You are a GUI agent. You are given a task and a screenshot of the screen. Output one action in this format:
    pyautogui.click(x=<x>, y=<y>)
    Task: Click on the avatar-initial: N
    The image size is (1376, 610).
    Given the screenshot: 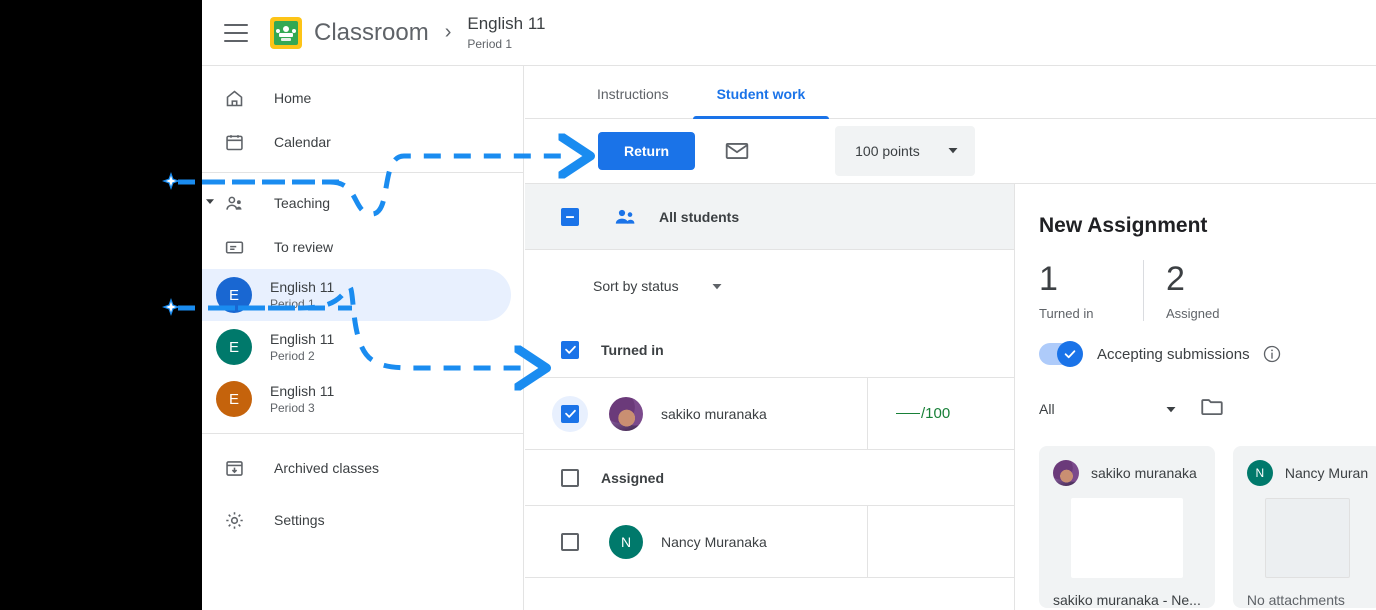 What is the action you would take?
    pyautogui.click(x=1260, y=473)
    